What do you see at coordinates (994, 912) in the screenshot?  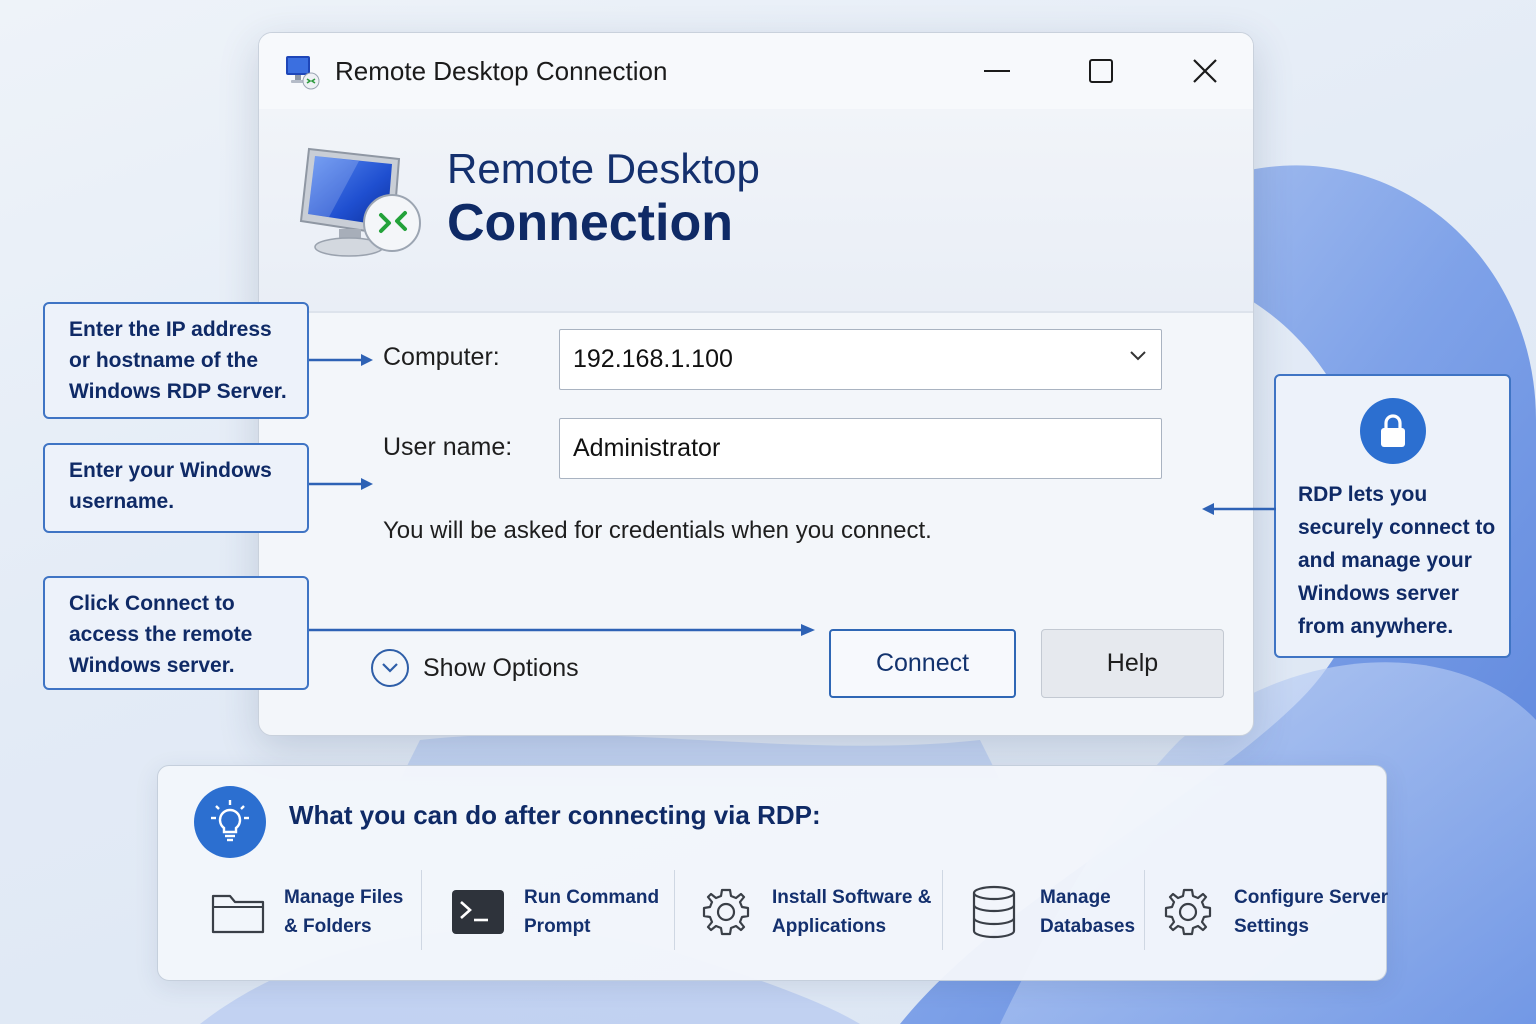 I see `database-icon` at bounding box center [994, 912].